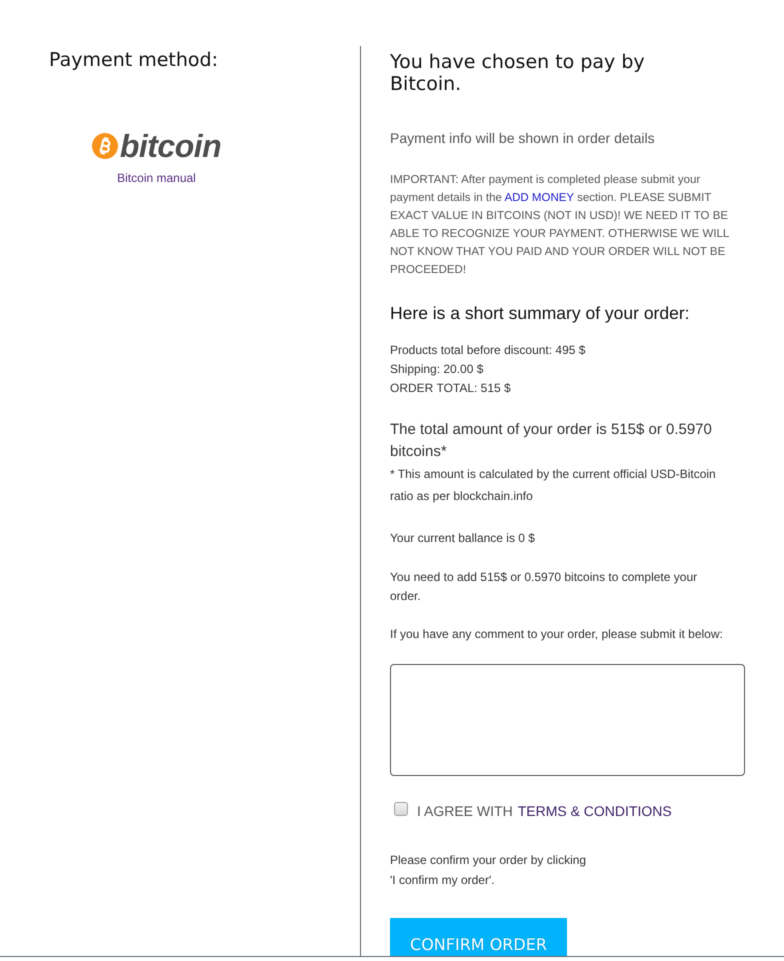 This screenshot has width=784, height=961. What do you see at coordinates (437, 369) in the screenshot?
I see `summary-line: Shipping: 20.00 $` at bounding box center [437, 369].